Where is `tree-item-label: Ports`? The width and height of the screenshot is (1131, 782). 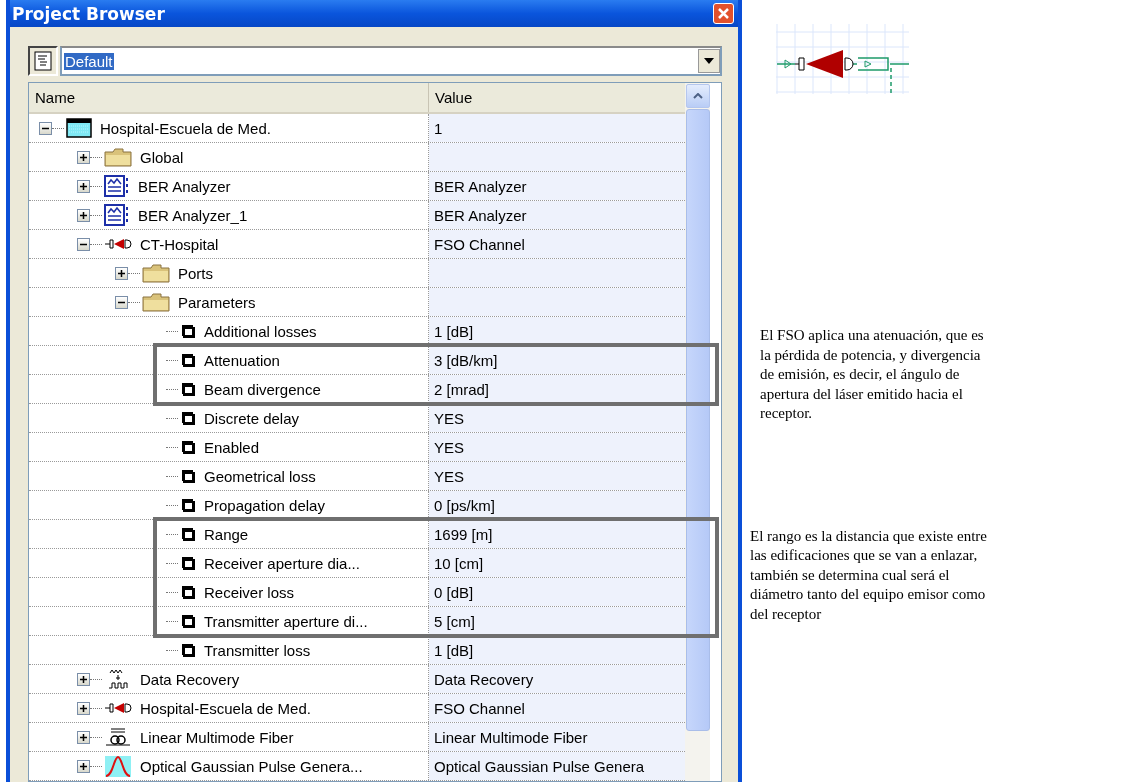
tree-item-label: Ports is located at coordinates (195, 273).